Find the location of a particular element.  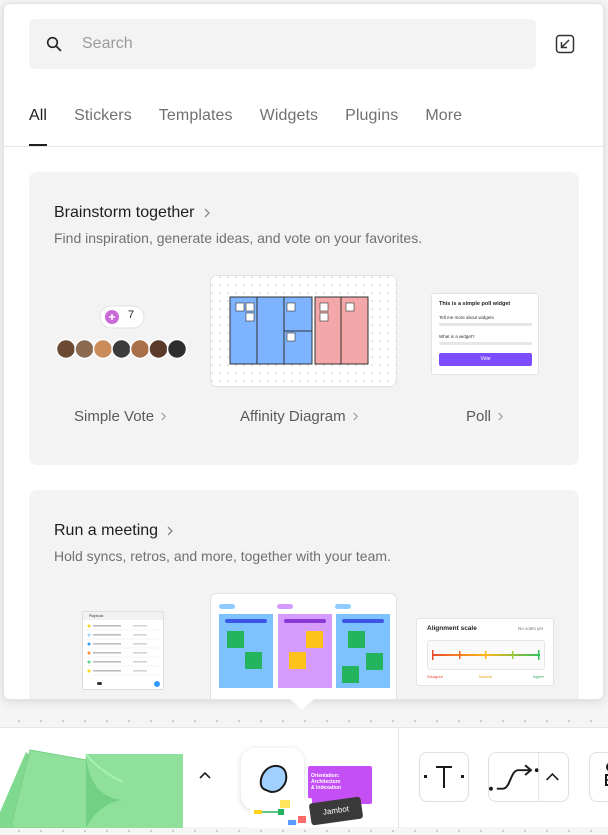

scale-label-left: Disagree is located at coordinates (435, 676).